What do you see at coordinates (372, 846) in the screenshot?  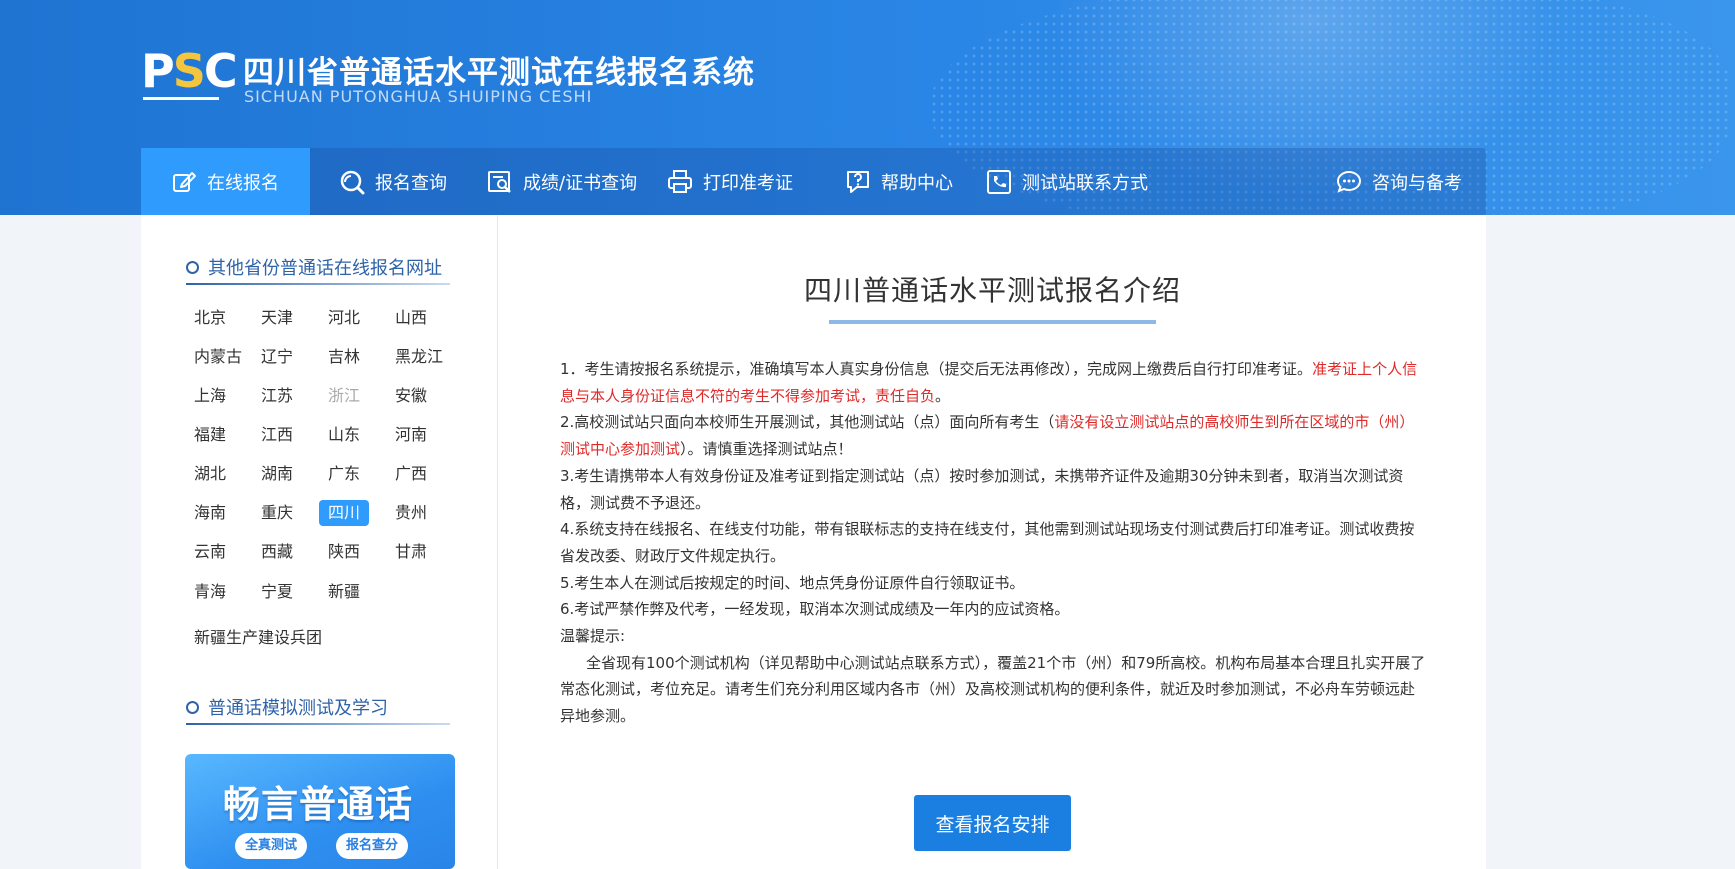 I see `promo-pill-score: 报名查分` at bounding box center [372, 846].